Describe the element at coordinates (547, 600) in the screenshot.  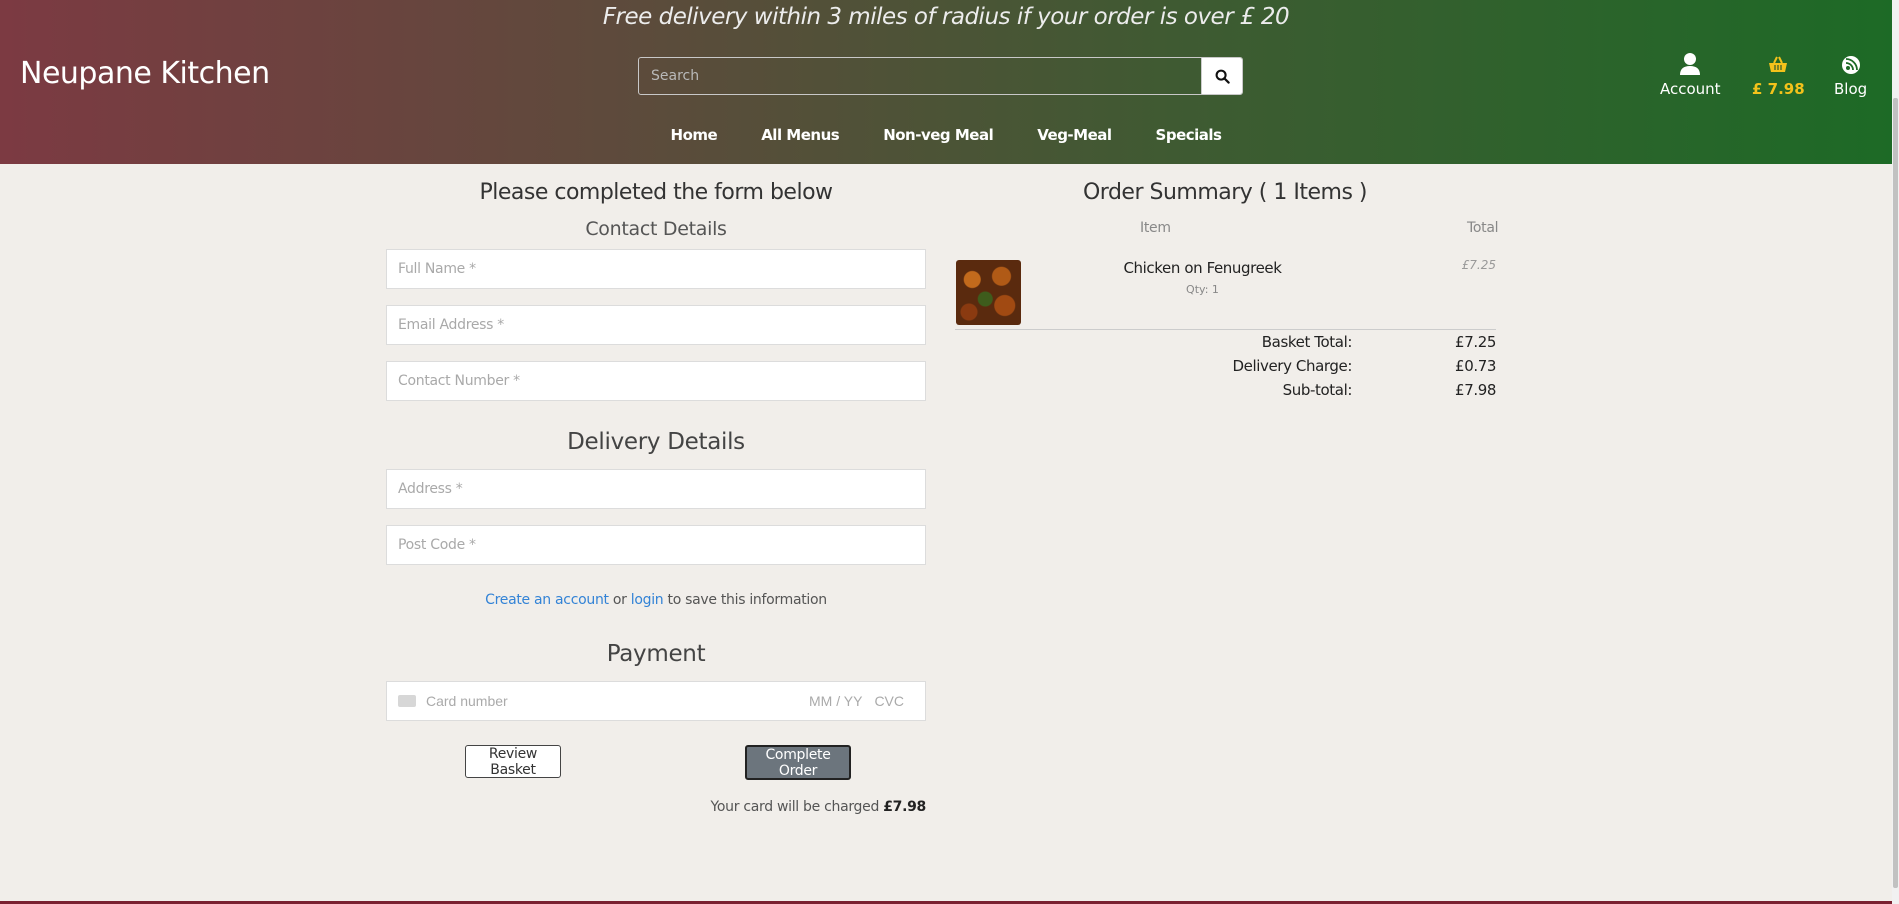
I see `create-account-link: Create an account` at that location.